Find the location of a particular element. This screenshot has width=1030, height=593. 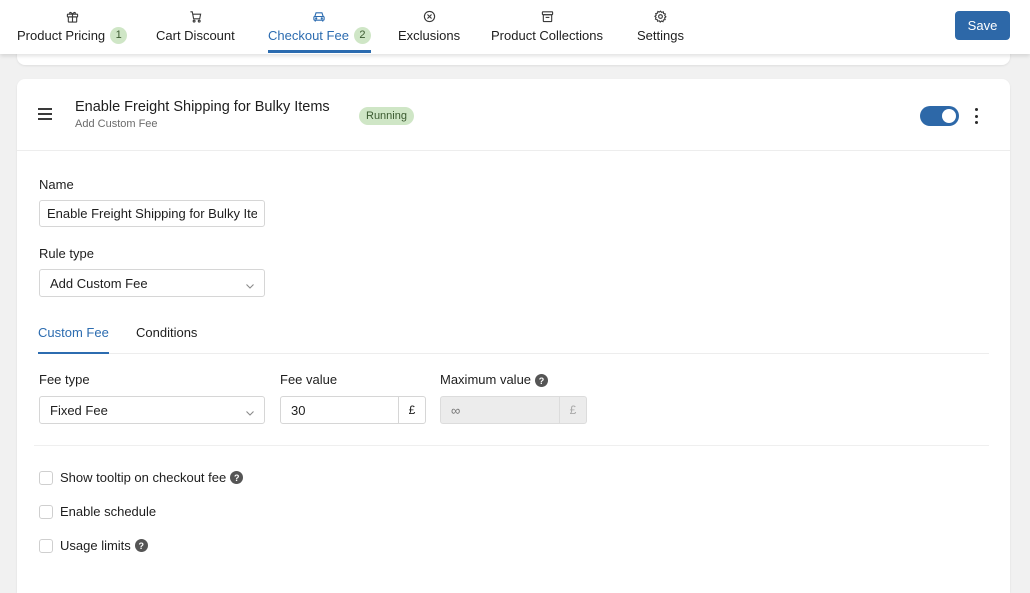

name-input is located at coordinates (152, 213).